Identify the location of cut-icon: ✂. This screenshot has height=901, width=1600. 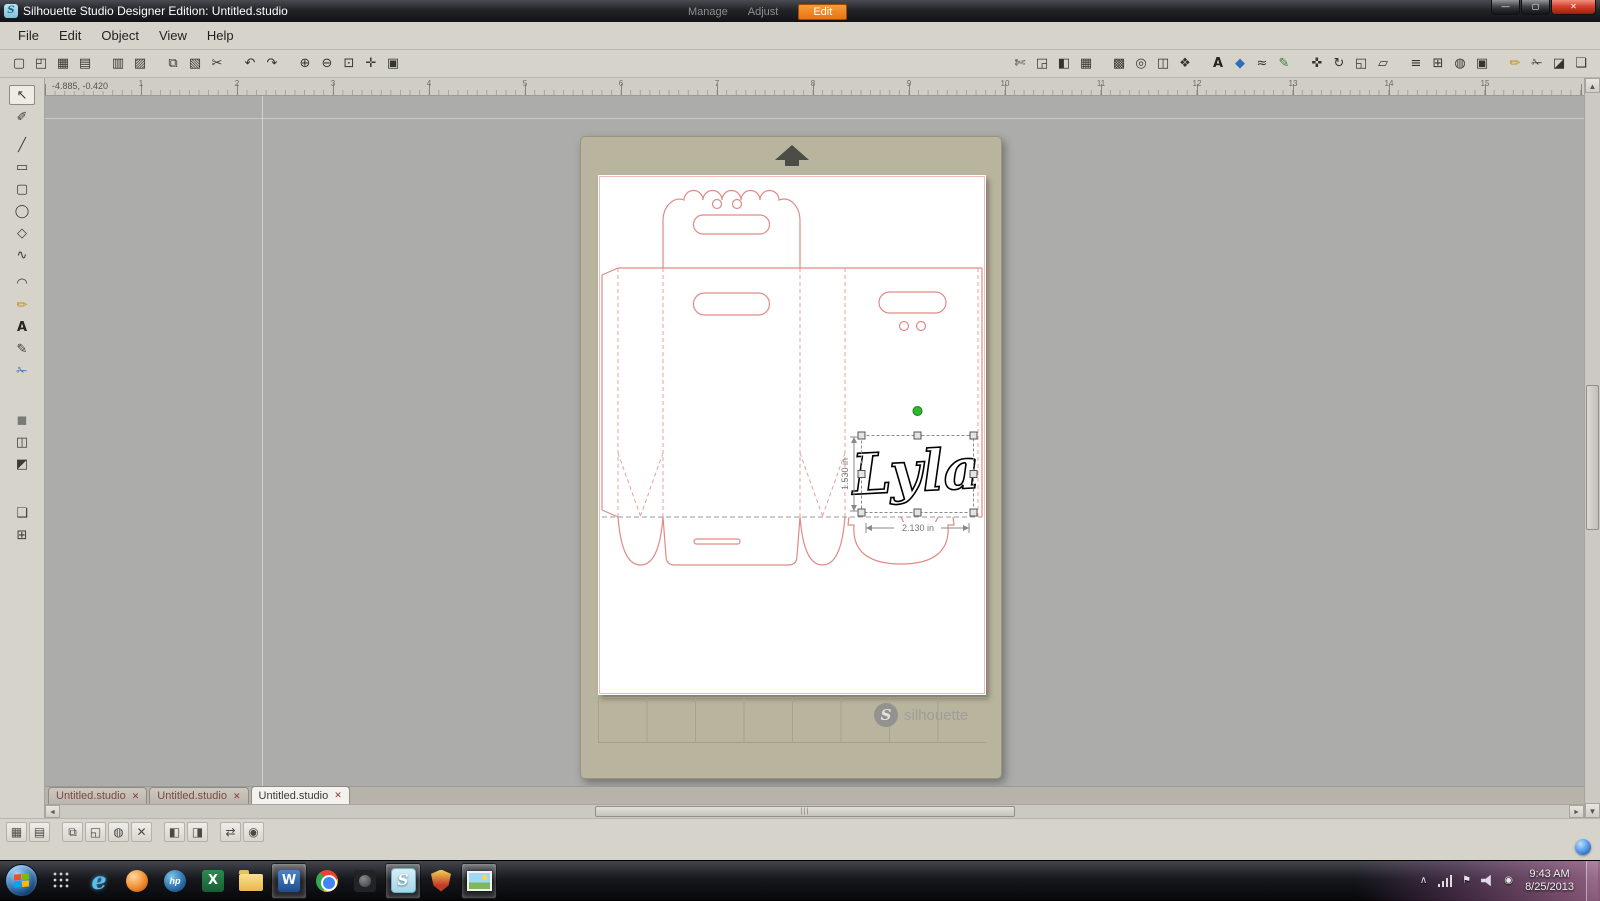
(217, 64).